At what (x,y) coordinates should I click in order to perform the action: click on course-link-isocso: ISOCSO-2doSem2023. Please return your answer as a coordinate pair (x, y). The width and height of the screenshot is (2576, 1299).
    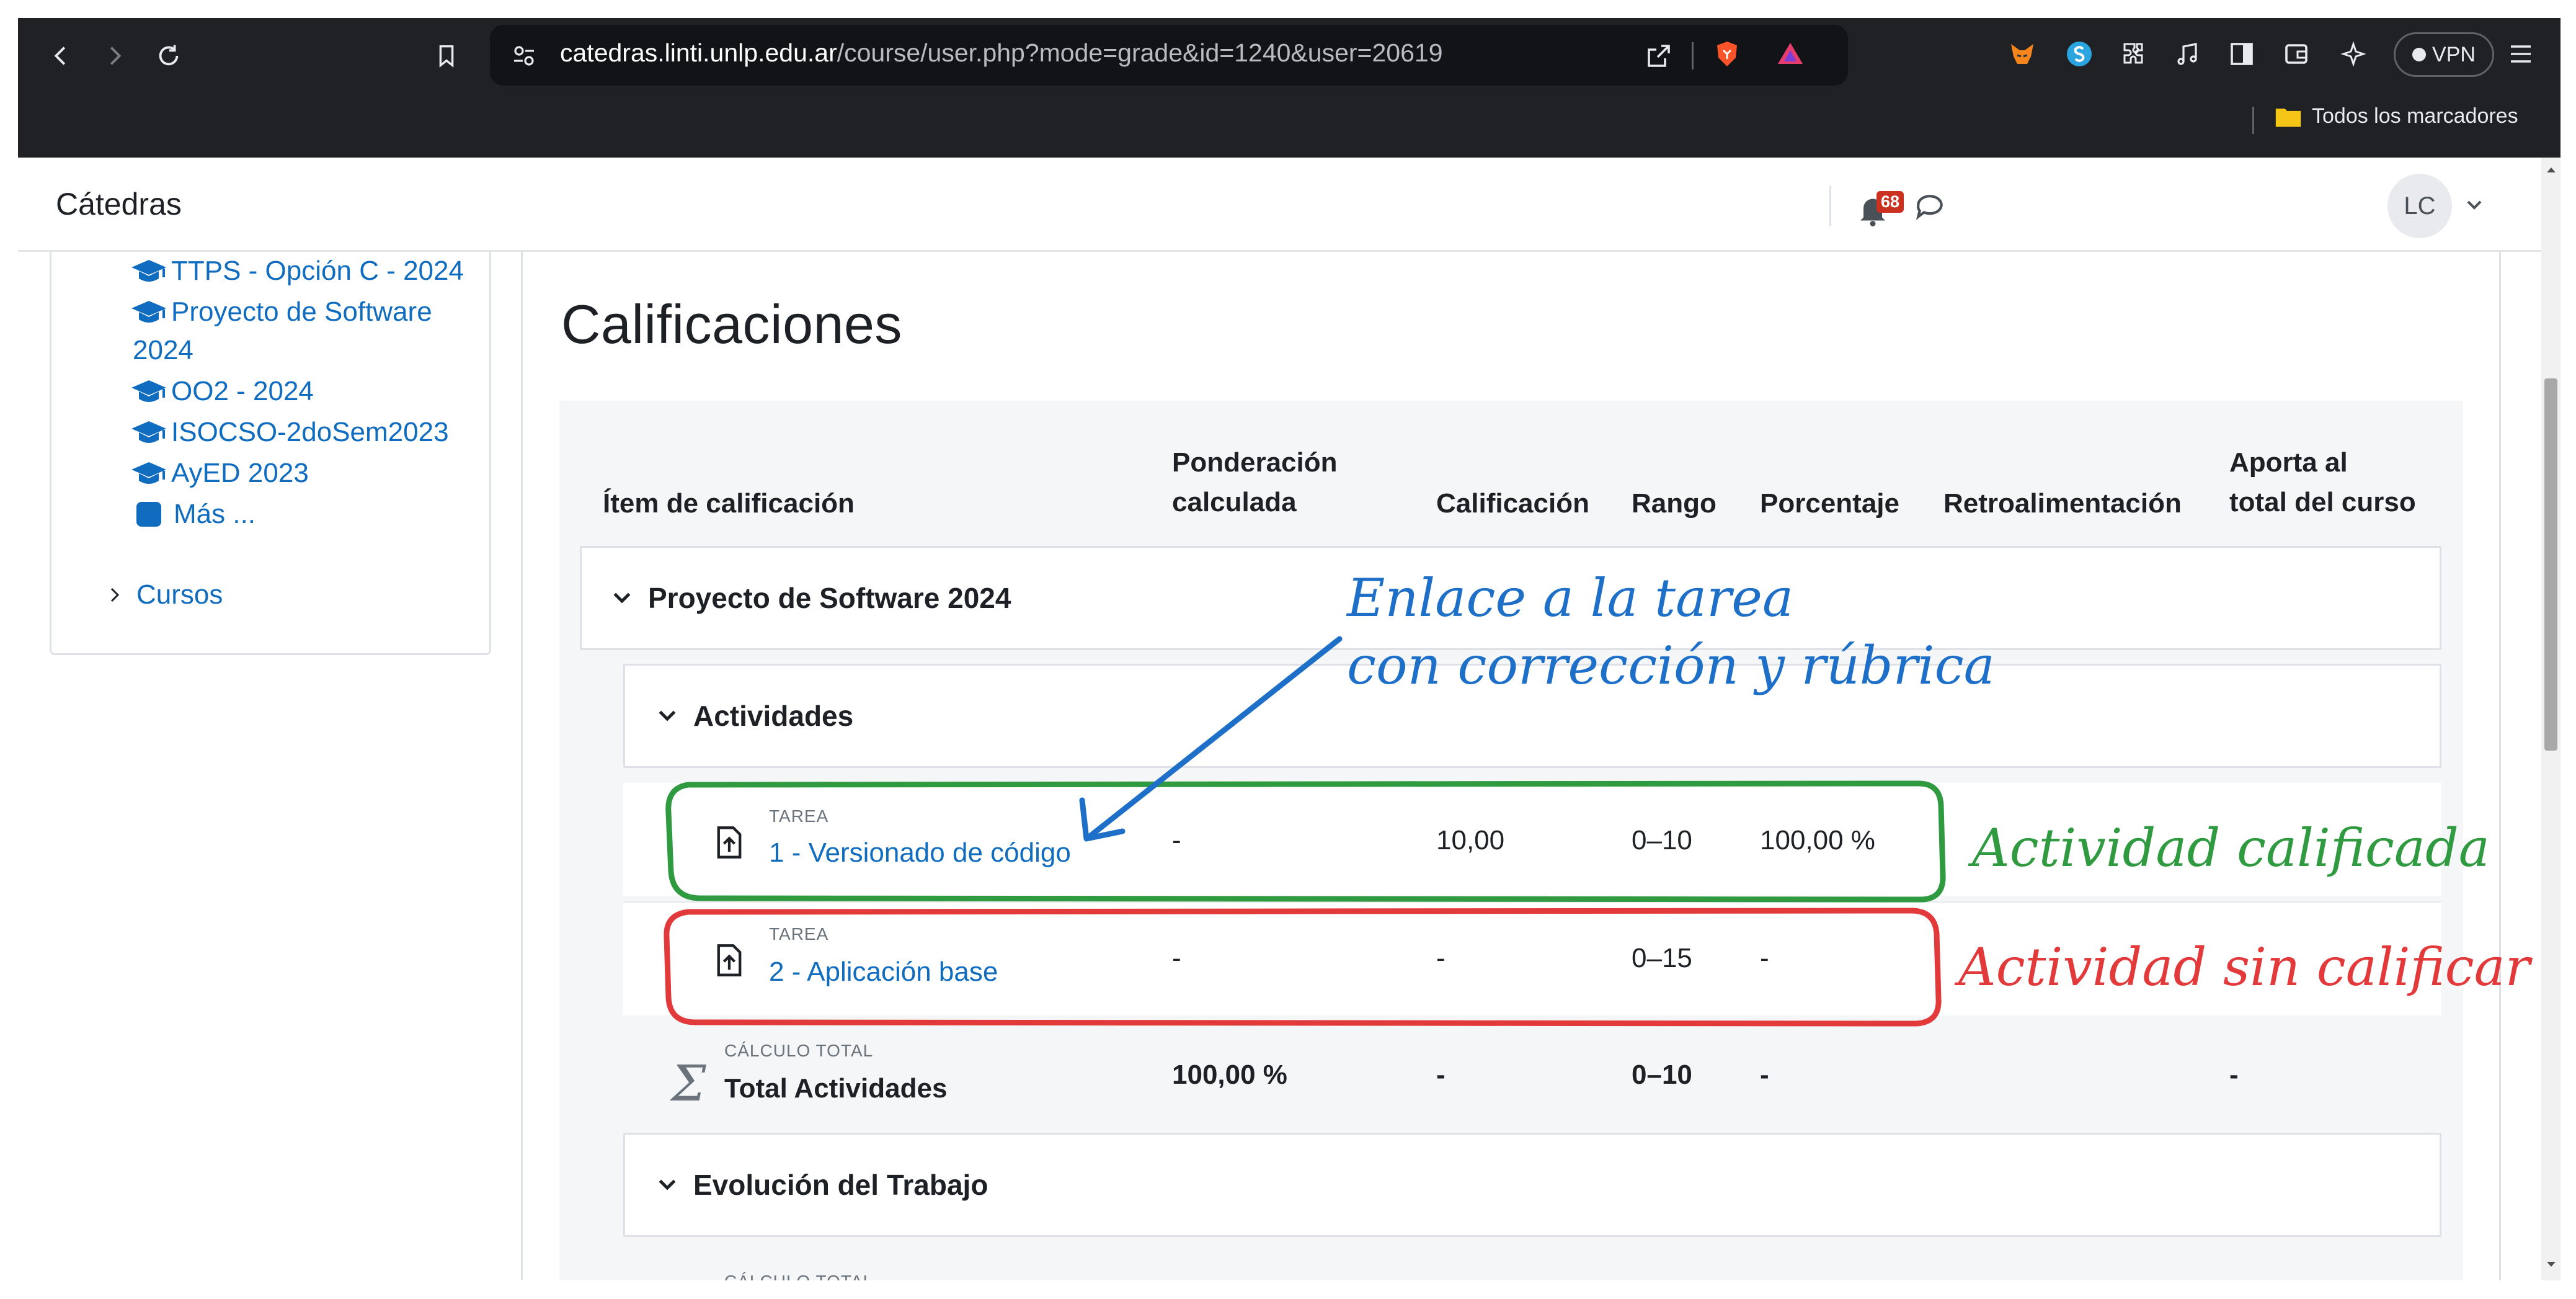
    Looking at the image, I should click on (303, 432).